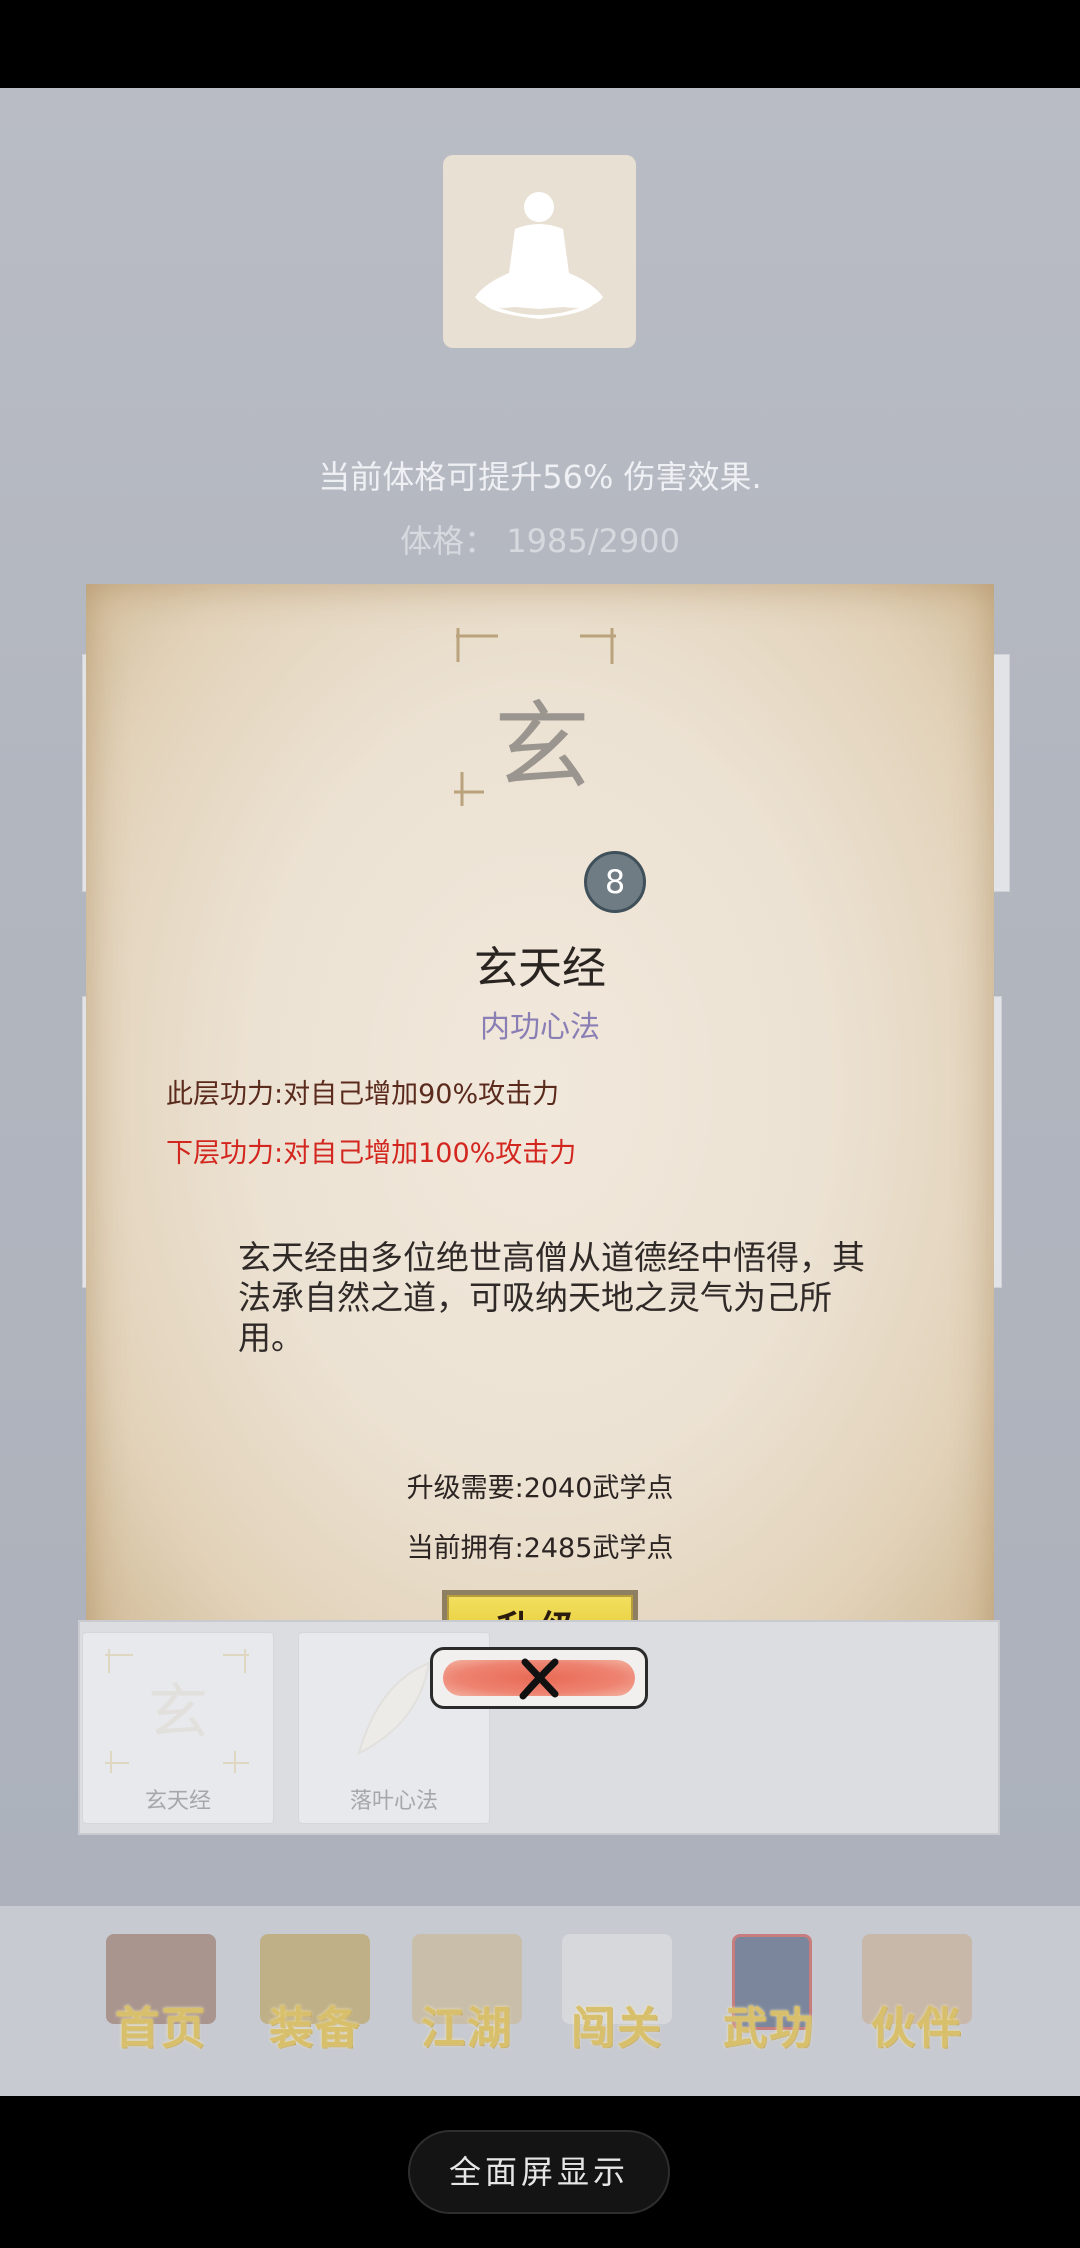 This screenshot has width=1080, height=2248. I want to click on xuan-glyph-icon: 玄, so click(177, 1711).